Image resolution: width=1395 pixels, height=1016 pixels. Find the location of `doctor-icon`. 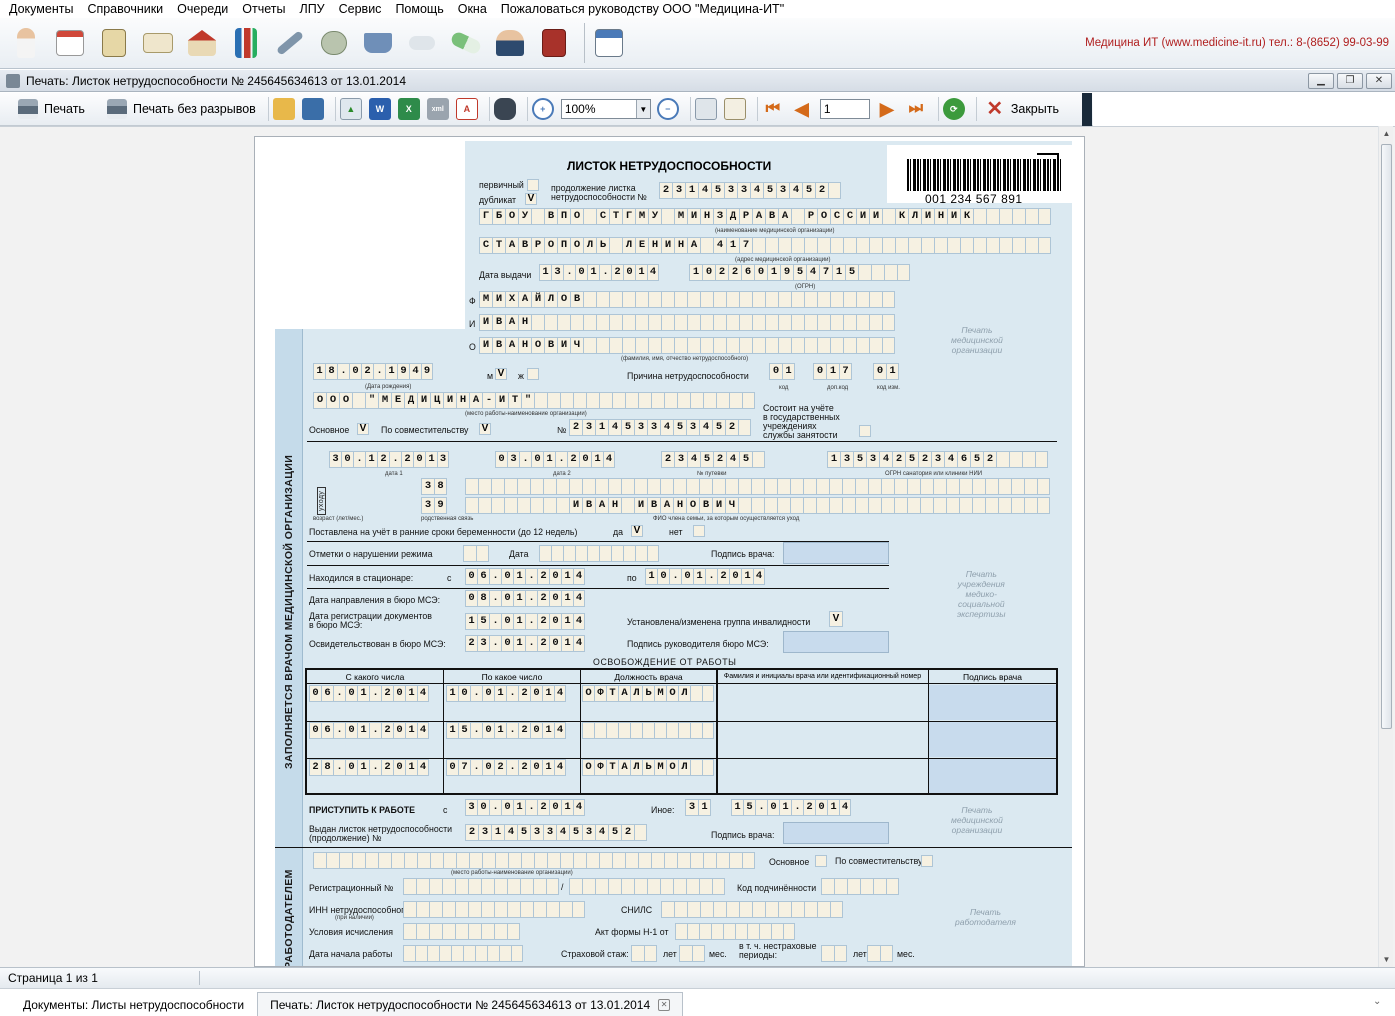

doctor-icon is located at coordinates (26, 43).